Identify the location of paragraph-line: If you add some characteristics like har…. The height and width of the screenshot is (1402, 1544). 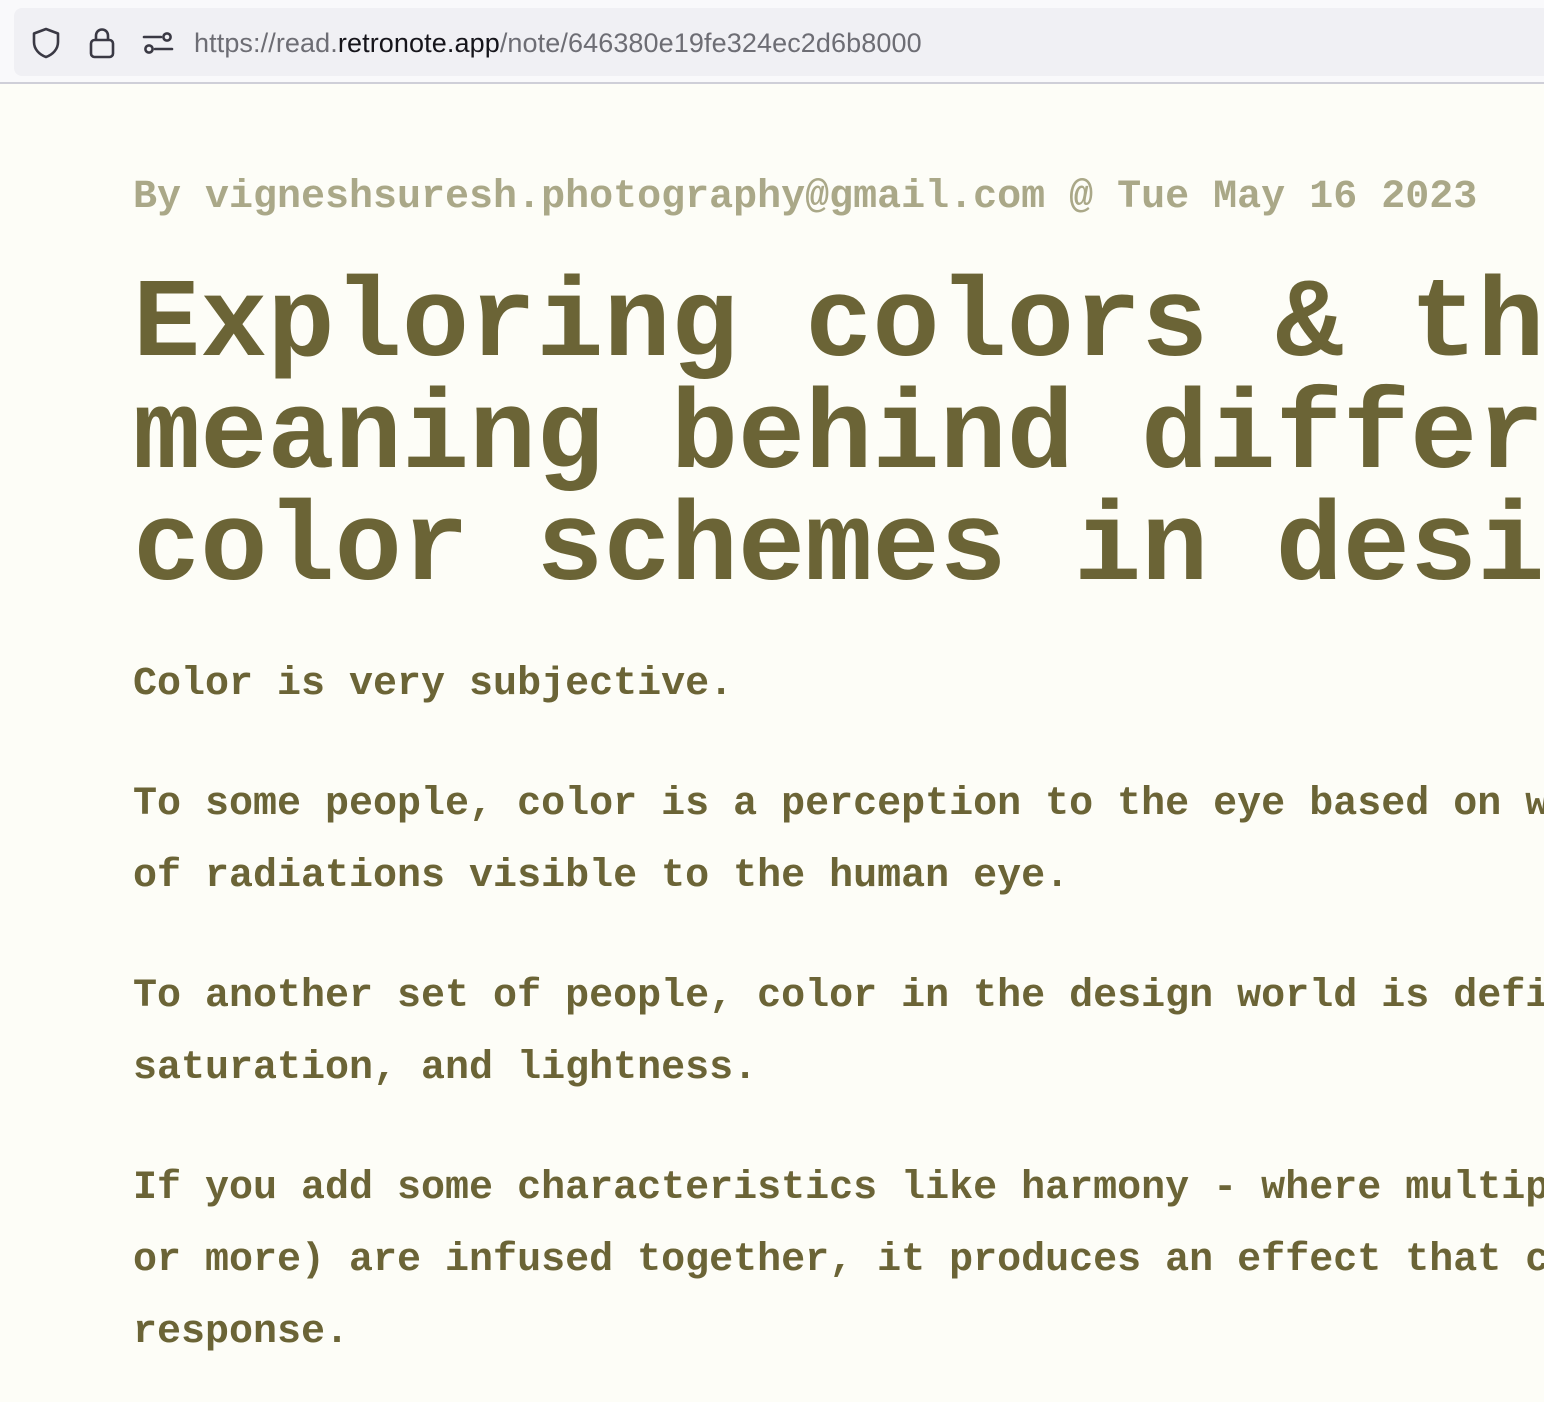
(838, 1188).